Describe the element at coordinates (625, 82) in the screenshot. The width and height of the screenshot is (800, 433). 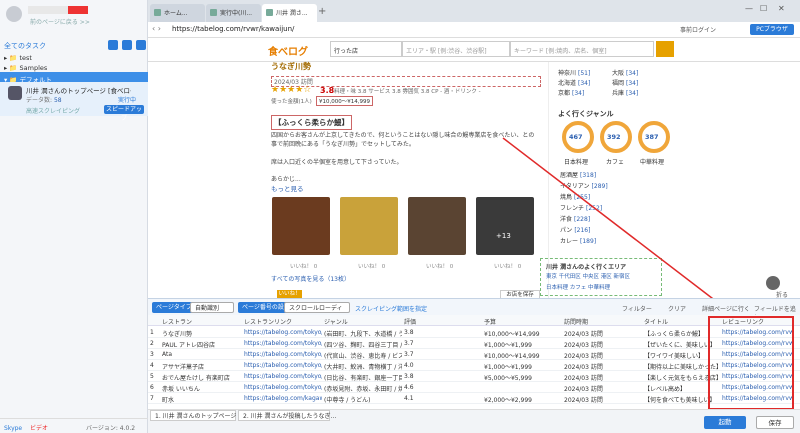
I see `area-row: 福岡 [34]` at that location.